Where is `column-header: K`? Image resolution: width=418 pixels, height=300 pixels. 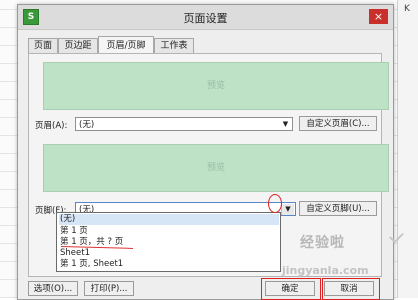 column-header: K is located at coordinates (407, 149).